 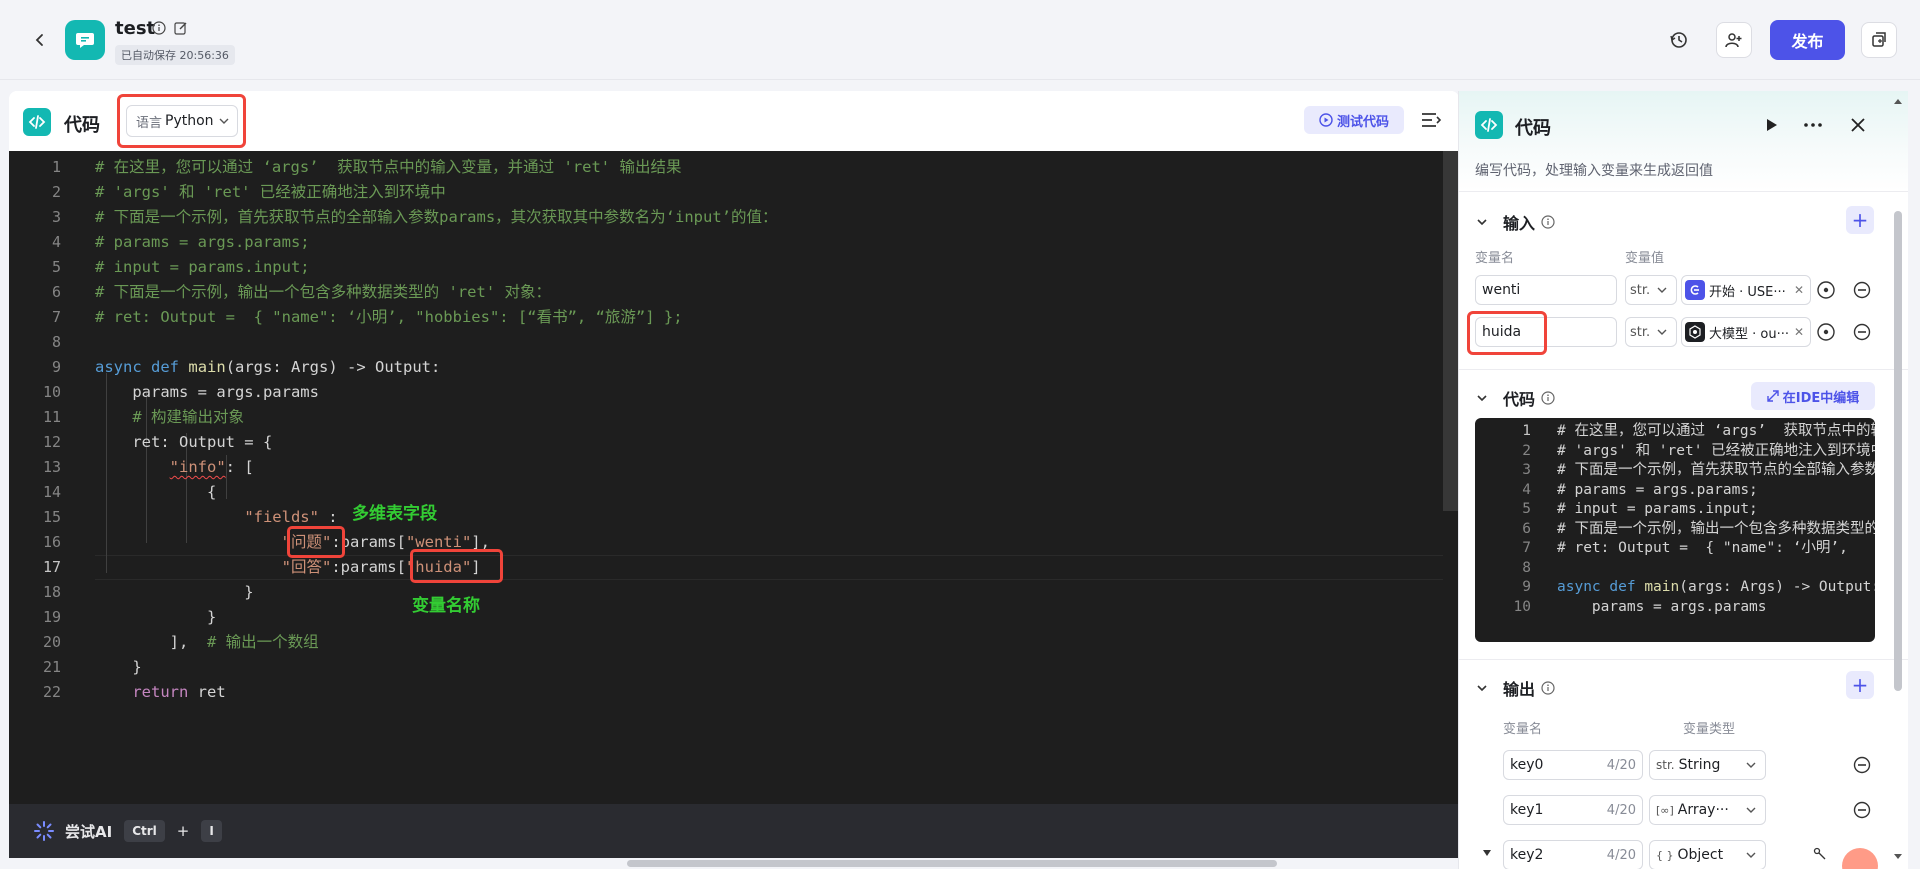 I want to click on publish-button: 发布, so click(x=1807, y=40).